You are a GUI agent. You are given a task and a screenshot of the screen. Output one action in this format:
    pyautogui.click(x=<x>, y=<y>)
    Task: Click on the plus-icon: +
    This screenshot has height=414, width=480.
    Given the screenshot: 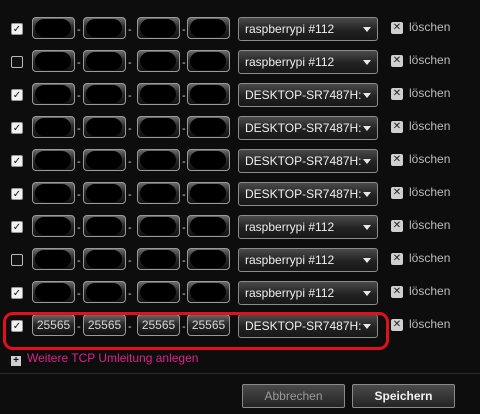 What is the action you would take?
    pyautogui.click(x=16, y=361)
    